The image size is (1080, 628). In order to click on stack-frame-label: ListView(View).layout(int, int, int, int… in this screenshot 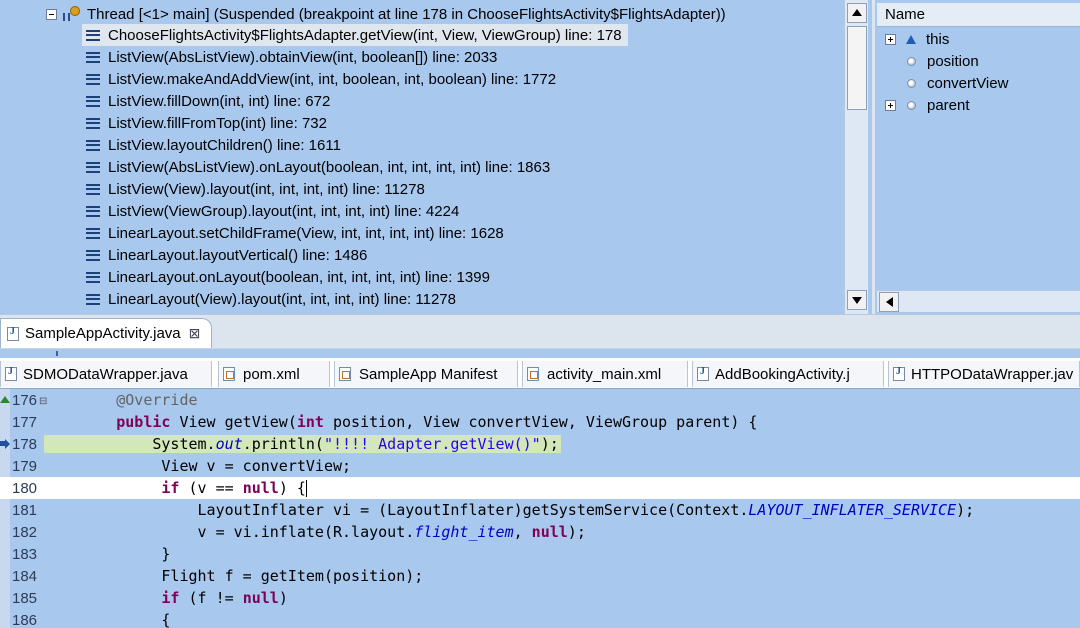, I will do `click(266, 189)`.